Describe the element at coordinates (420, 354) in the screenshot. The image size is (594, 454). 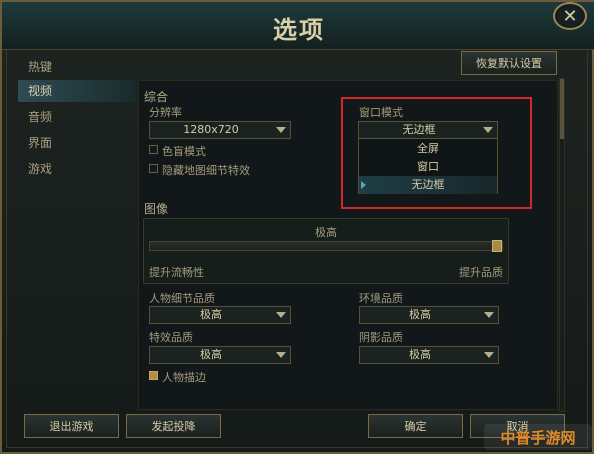
I see `shadow-quality-value: 极高` at that location.